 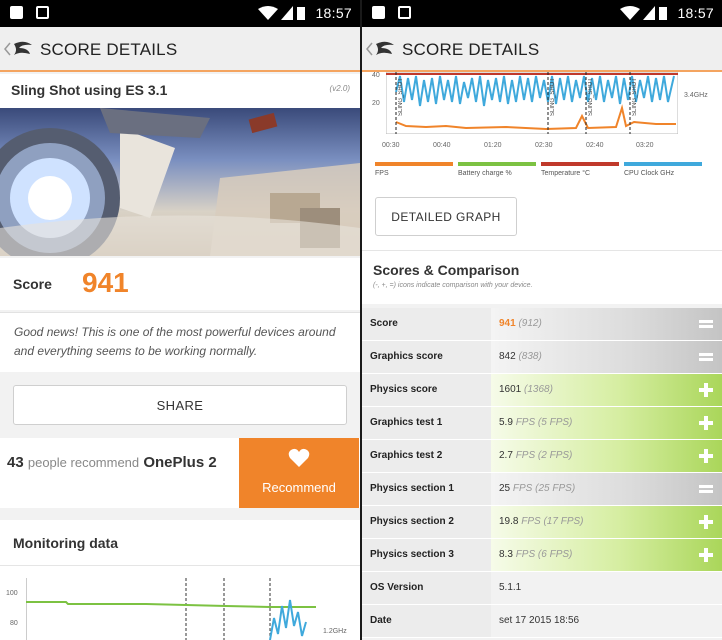 I want to click on comparison-value: 1601 (1368), so click(x=526, y=389).